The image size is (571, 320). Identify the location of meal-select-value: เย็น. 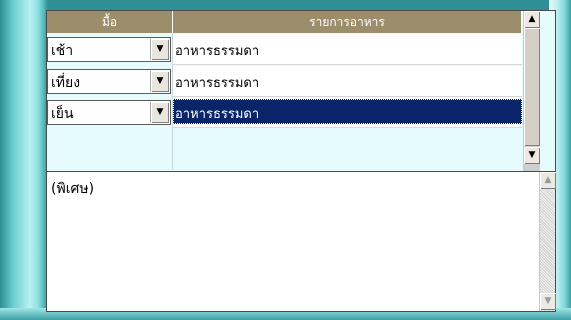
(62, 114).